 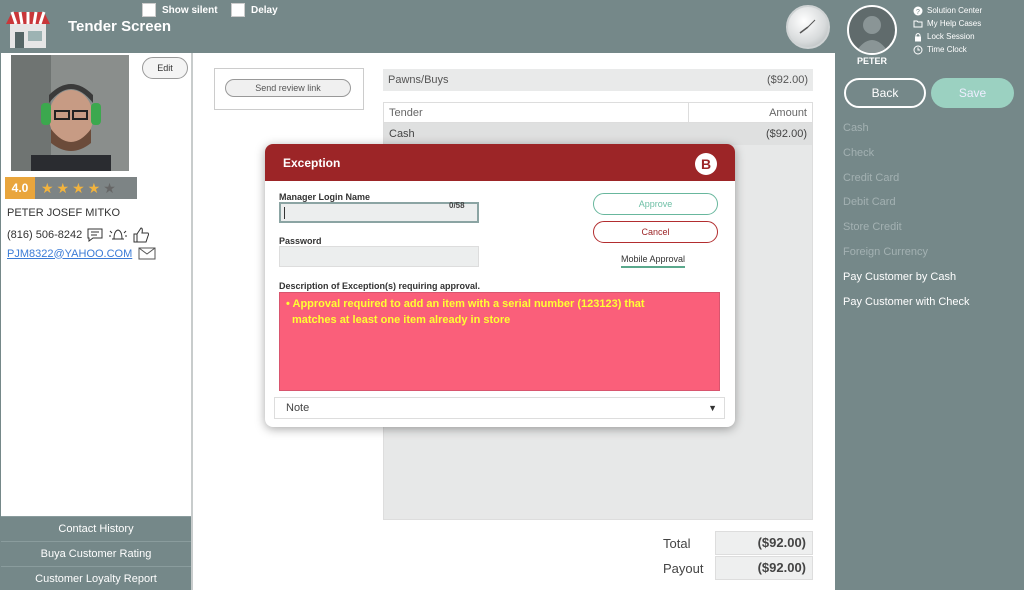 I want to click on bell-icon, so click(x=118, y=235).